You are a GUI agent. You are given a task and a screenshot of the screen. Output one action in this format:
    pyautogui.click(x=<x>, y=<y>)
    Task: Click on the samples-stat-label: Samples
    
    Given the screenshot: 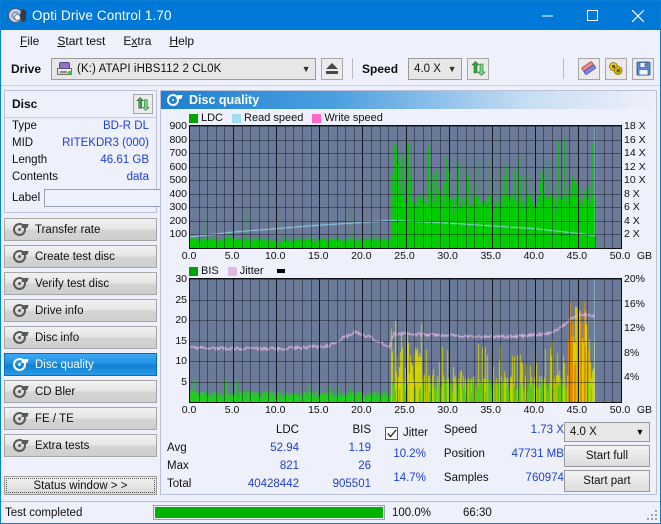 What is the action you would take?
    pyautogui.click(x=466, y=478)
    